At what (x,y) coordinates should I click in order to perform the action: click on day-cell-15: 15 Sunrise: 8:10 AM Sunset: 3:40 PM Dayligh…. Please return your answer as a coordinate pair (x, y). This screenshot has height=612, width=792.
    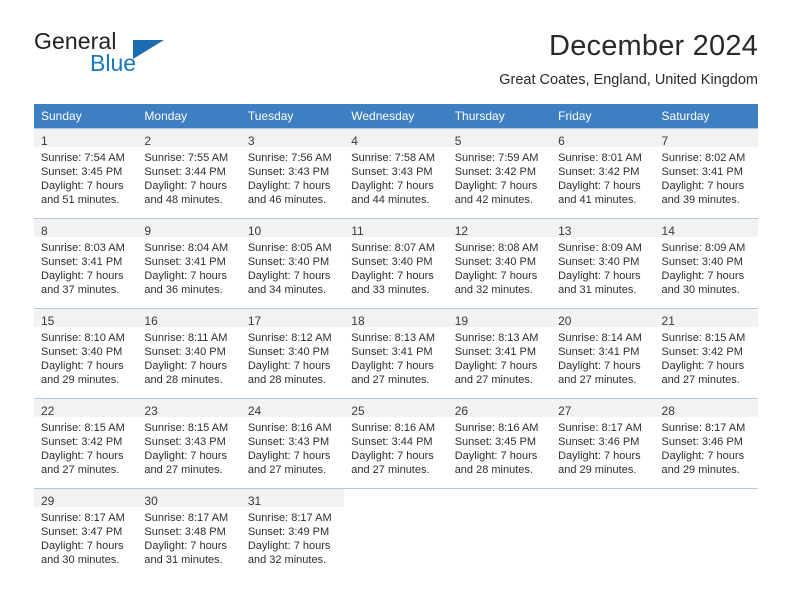
    Looking at the image, I should click on (86, 353).